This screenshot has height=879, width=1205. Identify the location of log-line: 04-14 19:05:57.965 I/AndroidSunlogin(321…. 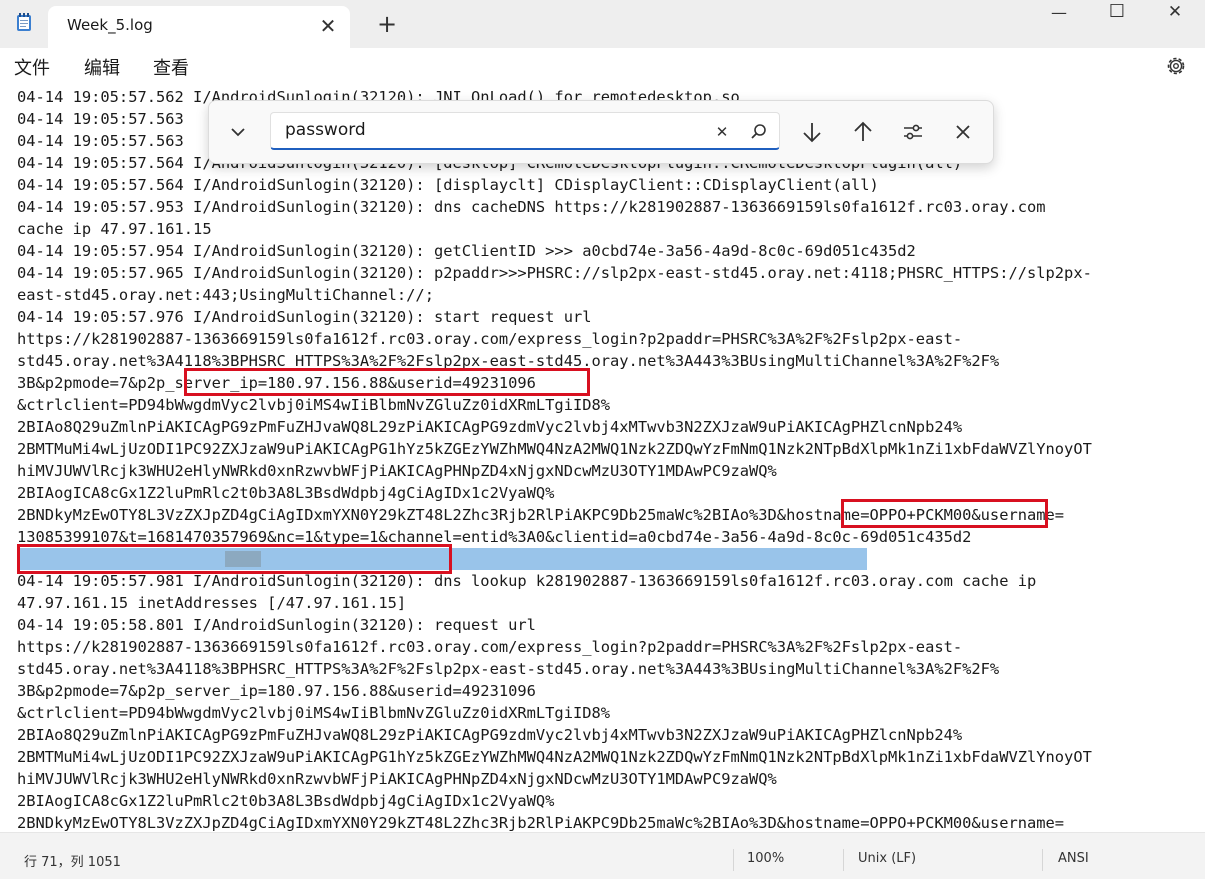
(554, 273).